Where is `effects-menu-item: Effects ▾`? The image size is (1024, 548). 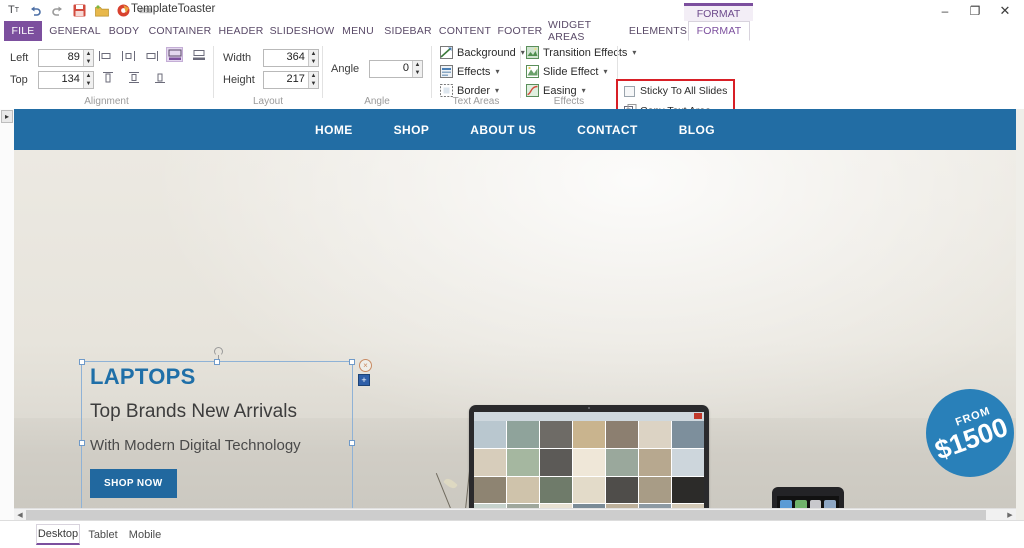 effects-menu-item: Effects ▾ is located at coordinates (469, 71).